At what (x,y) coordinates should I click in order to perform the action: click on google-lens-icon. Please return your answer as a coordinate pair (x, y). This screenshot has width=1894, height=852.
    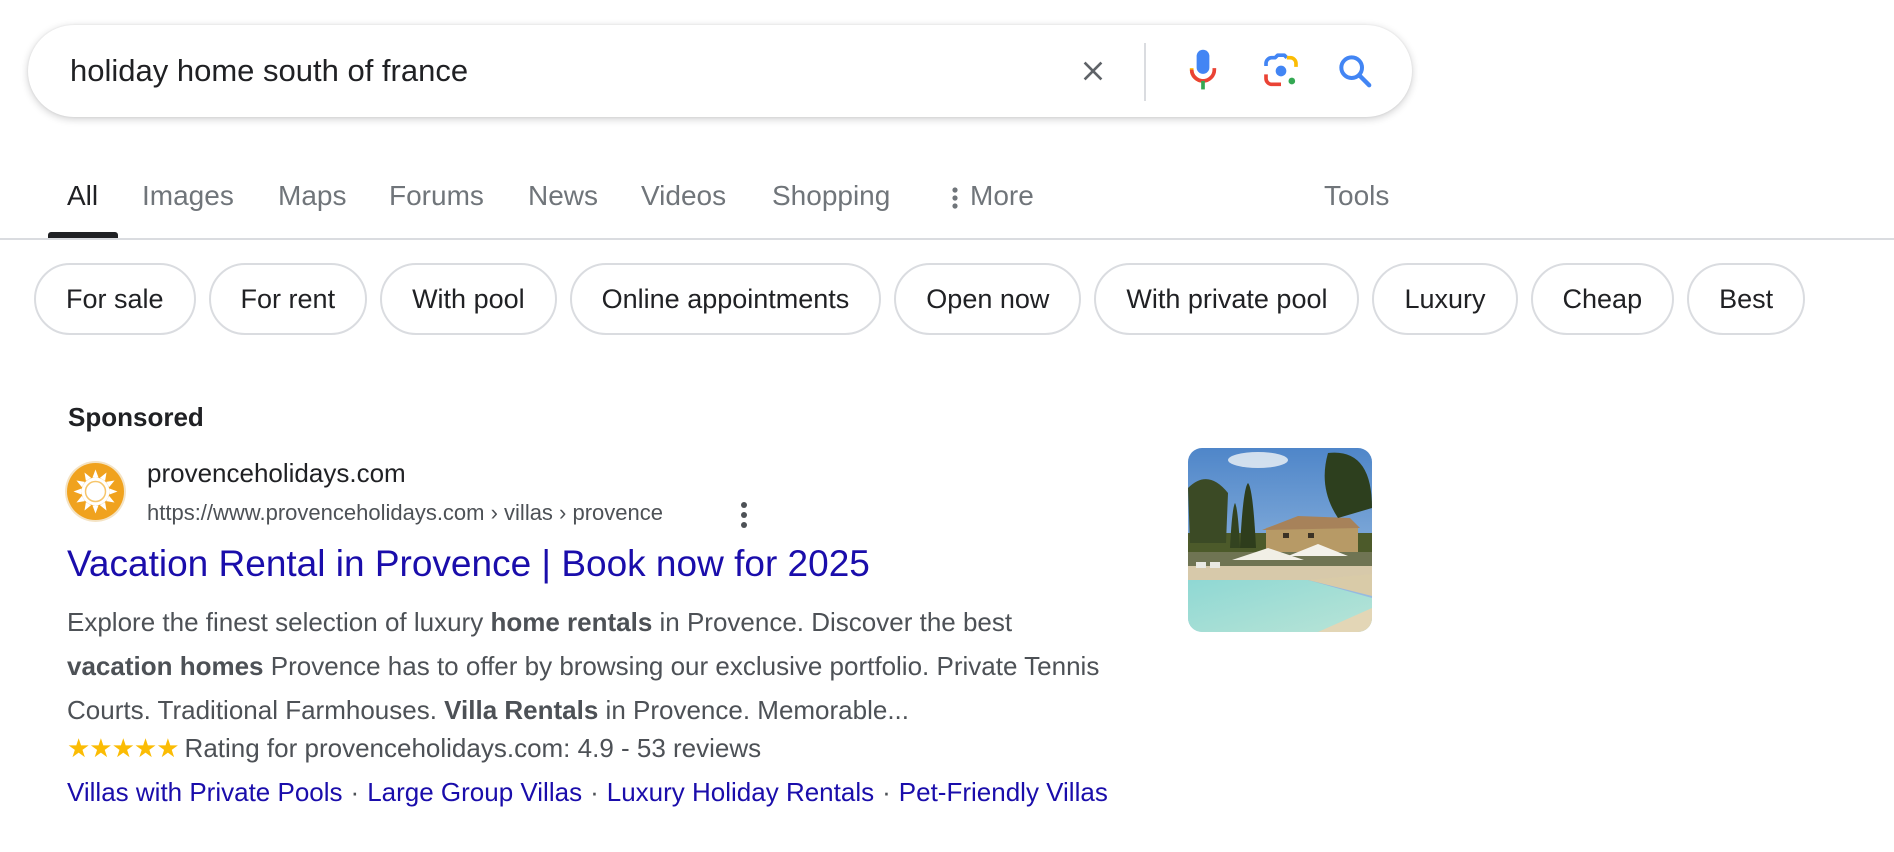
    Looking at the image, I should click on (1281, 70).